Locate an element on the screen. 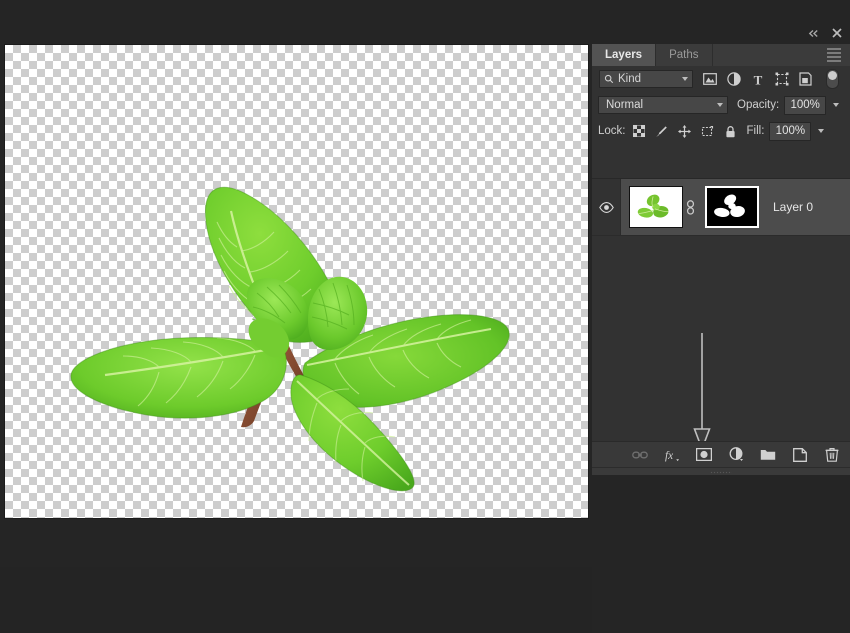 Image resolution: width=850 pixels, height=633 pixels. layer-filter-row: Kind is located at coordinates (721, 79).